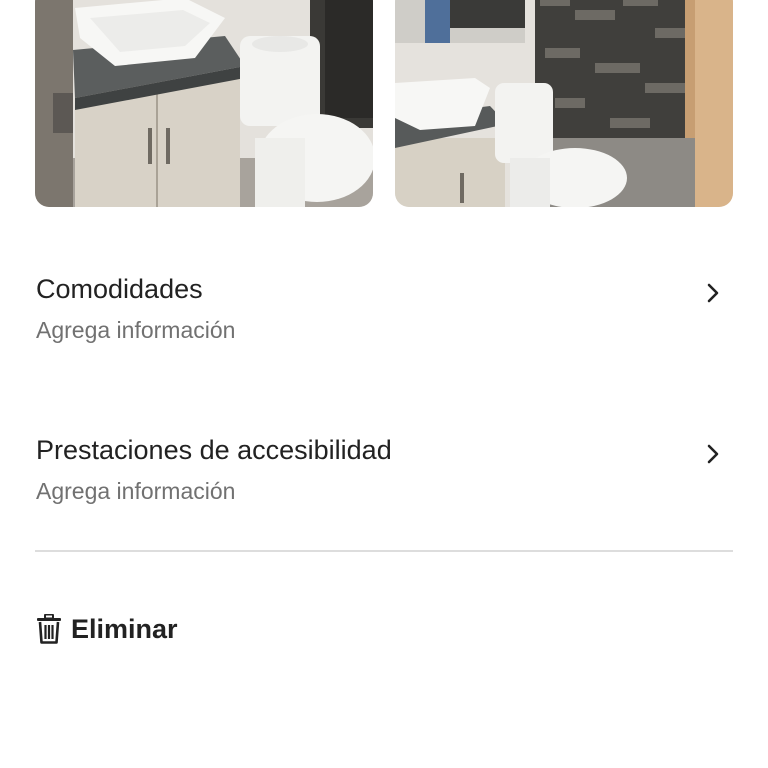 The height and width of the screenshot is (768, 768). Describe the element at coordinates (136, 491) in the screenshot. I see `accessibility-subtitle: Agrega información` at that location.